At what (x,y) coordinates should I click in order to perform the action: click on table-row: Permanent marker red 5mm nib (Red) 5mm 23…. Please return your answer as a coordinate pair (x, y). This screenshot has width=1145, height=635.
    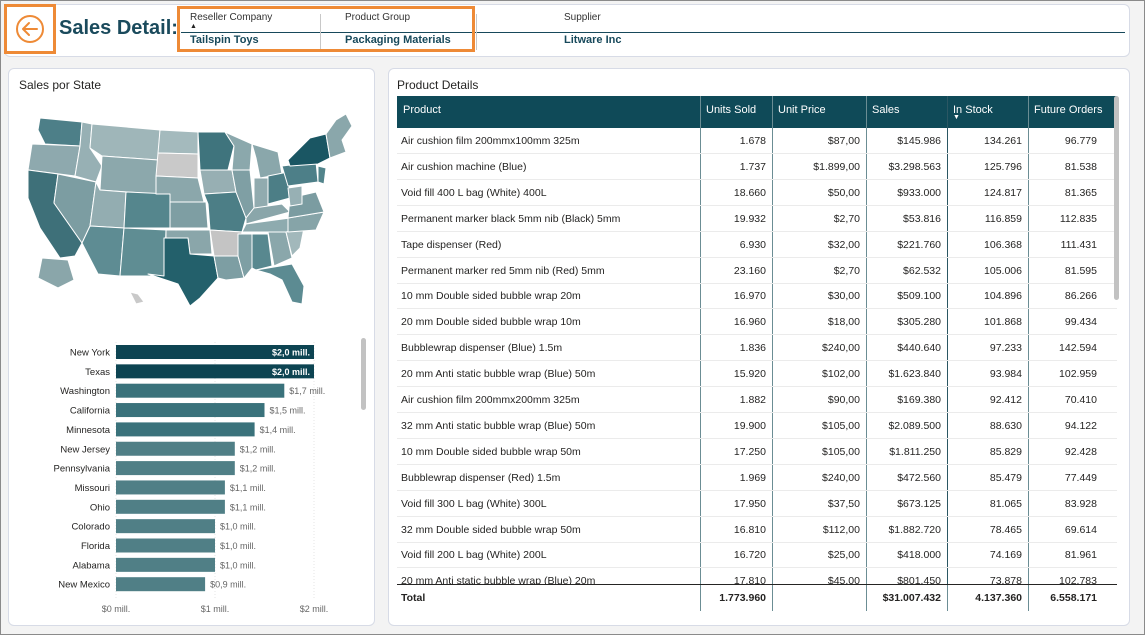
    Looking at the image, I should click on (757, 271).